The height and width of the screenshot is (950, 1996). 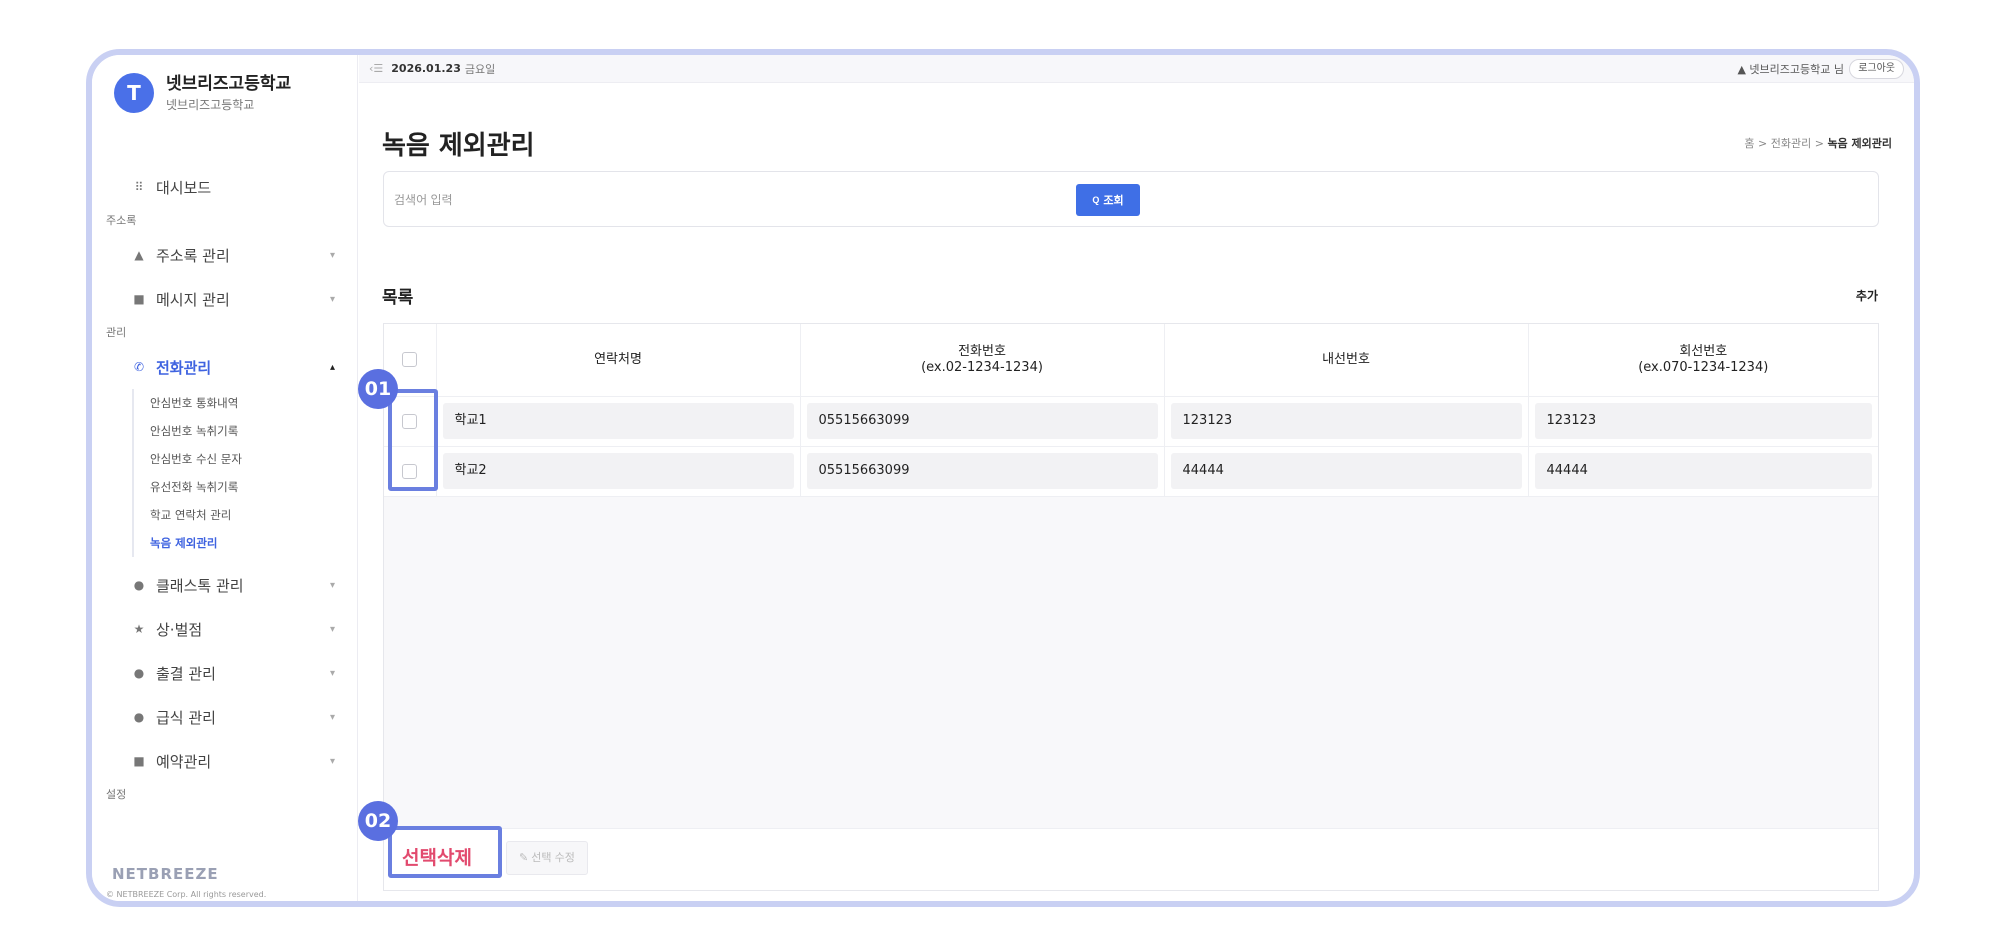 What do you see at coordinates (193, 255) in the screenshot?
I see `sidebar-item-label: 주소록 관리` at bounding box center [193, 255].